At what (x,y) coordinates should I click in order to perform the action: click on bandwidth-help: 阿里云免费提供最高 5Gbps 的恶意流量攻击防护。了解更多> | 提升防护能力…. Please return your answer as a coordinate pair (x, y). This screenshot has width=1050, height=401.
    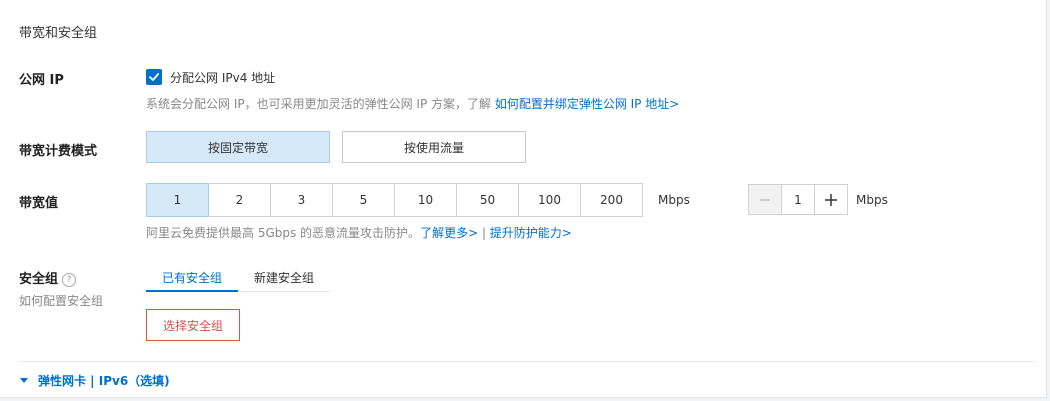
    Looking at the image, I should click on (359, 232).